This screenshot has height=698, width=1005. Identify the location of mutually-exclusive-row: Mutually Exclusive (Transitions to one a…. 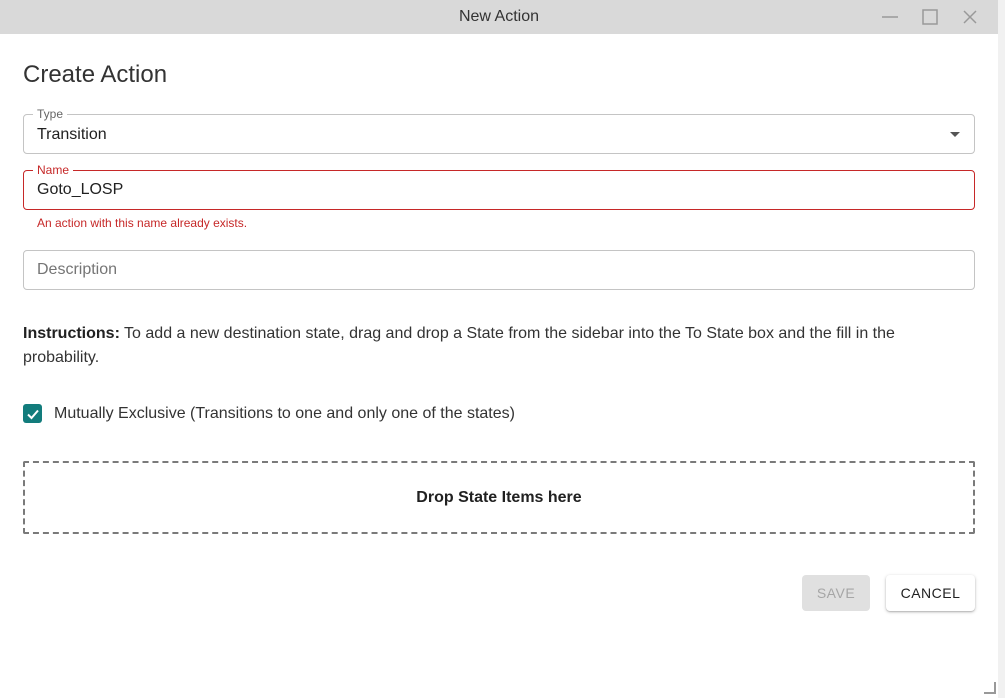
(269, 413).